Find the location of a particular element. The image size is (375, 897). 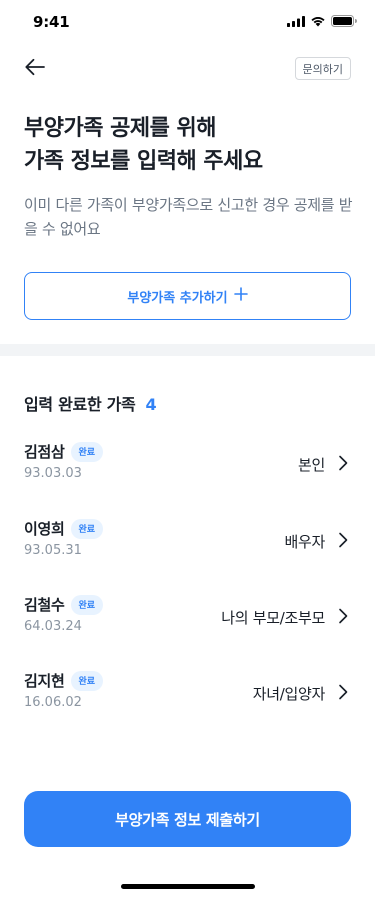

family-name-row: 김철수 완료 is located at coordinates (64, 604).